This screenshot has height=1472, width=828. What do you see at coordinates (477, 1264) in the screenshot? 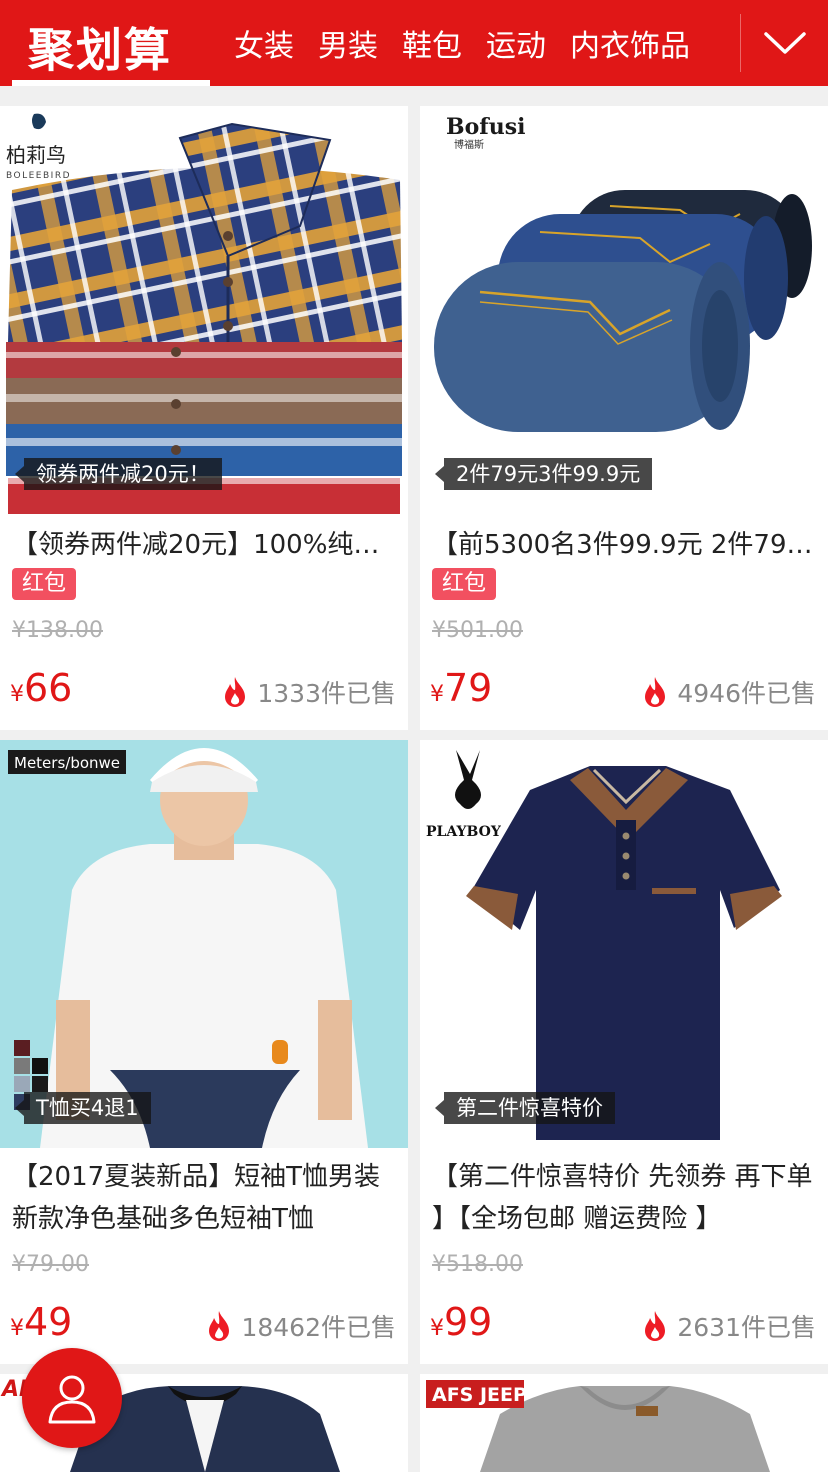
I see `original-price: ¥518.00` at bounding box center [477, 1264].